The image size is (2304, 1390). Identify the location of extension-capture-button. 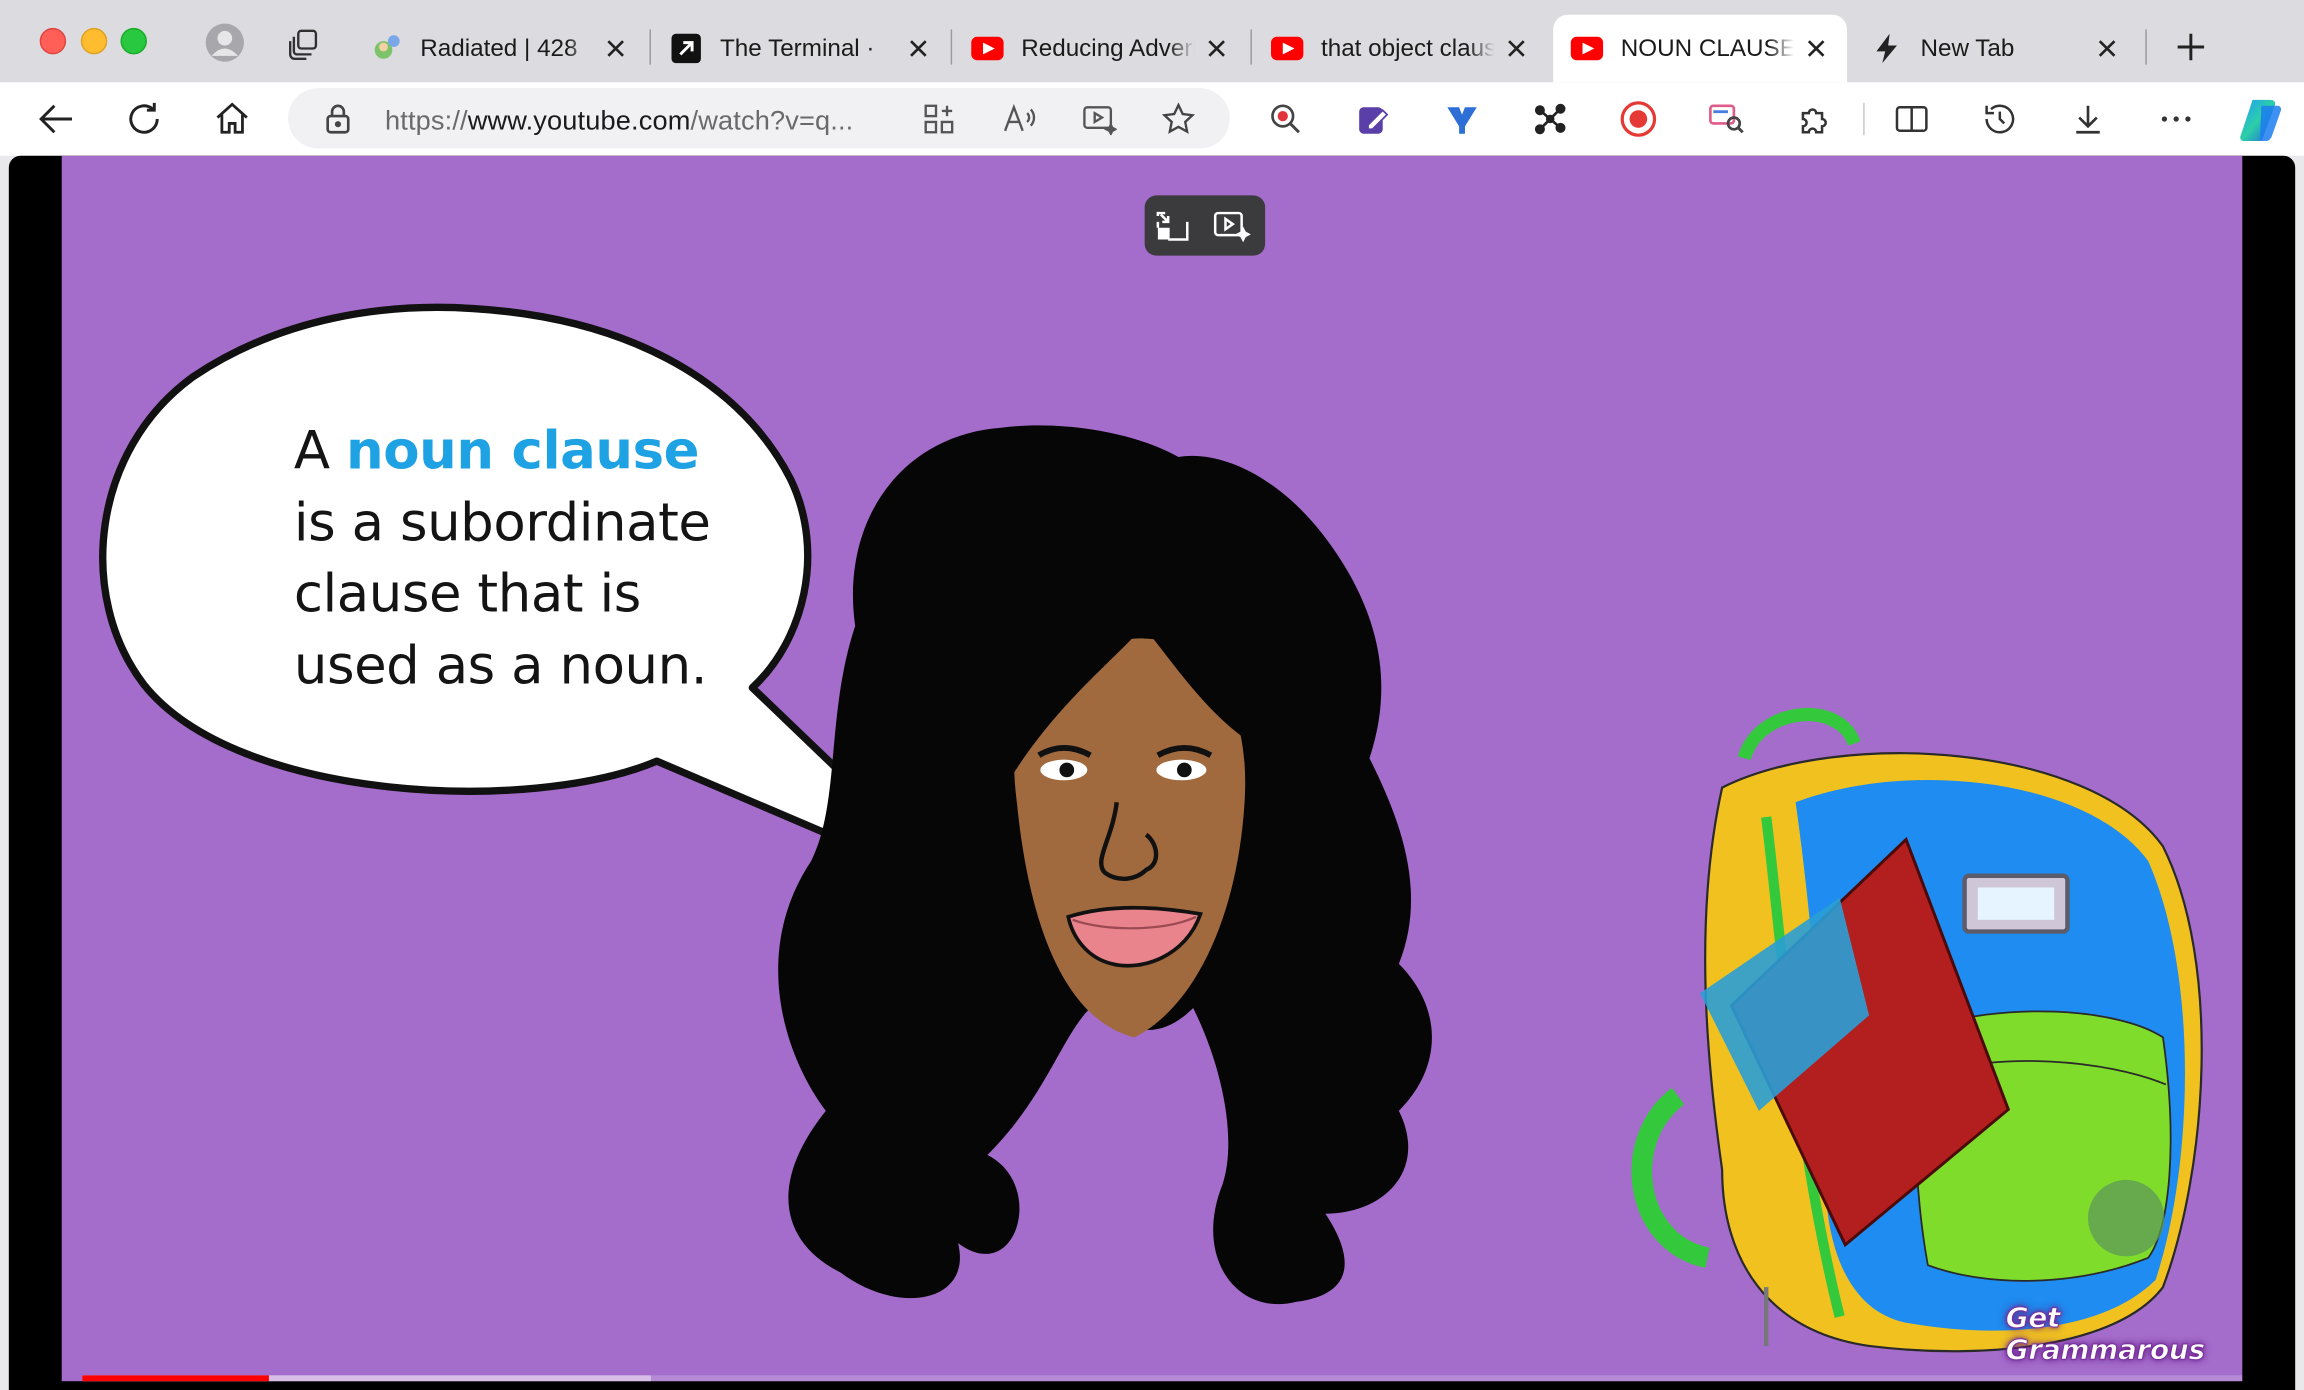
(1726, 119).